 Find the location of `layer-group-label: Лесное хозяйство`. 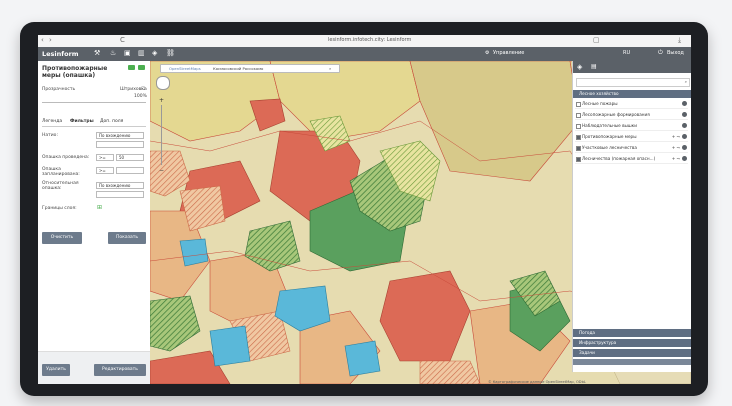

layer-group-label: Лесное хозяйство is located at coordinates (599, 93).